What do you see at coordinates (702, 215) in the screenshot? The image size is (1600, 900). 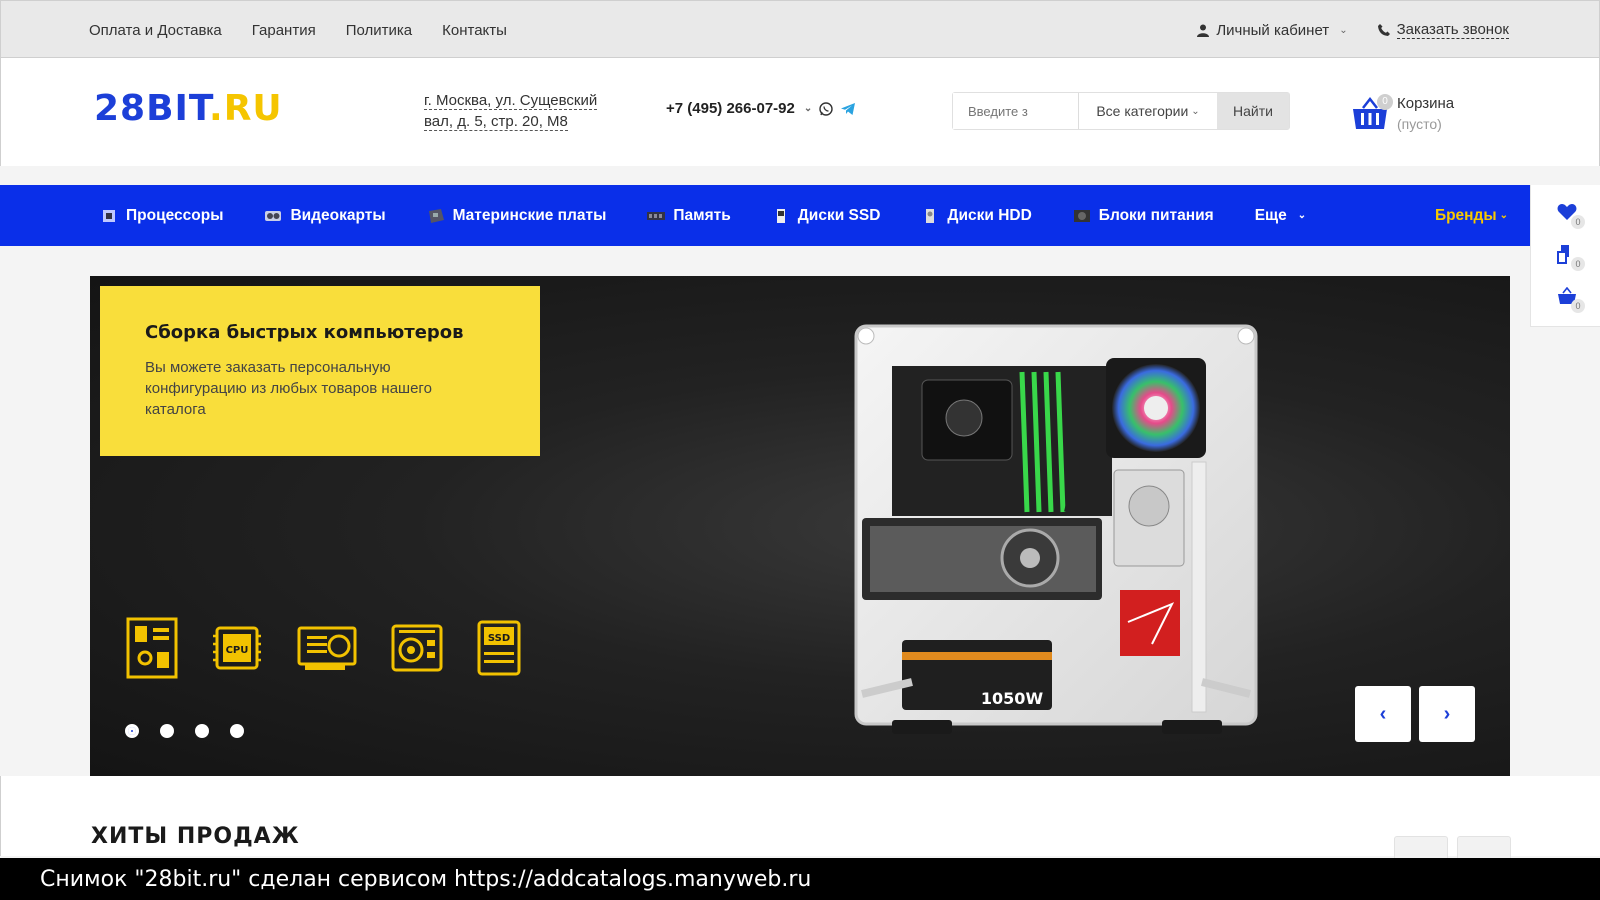 I see `nav-label: Память` at bounding box center [702, 215].